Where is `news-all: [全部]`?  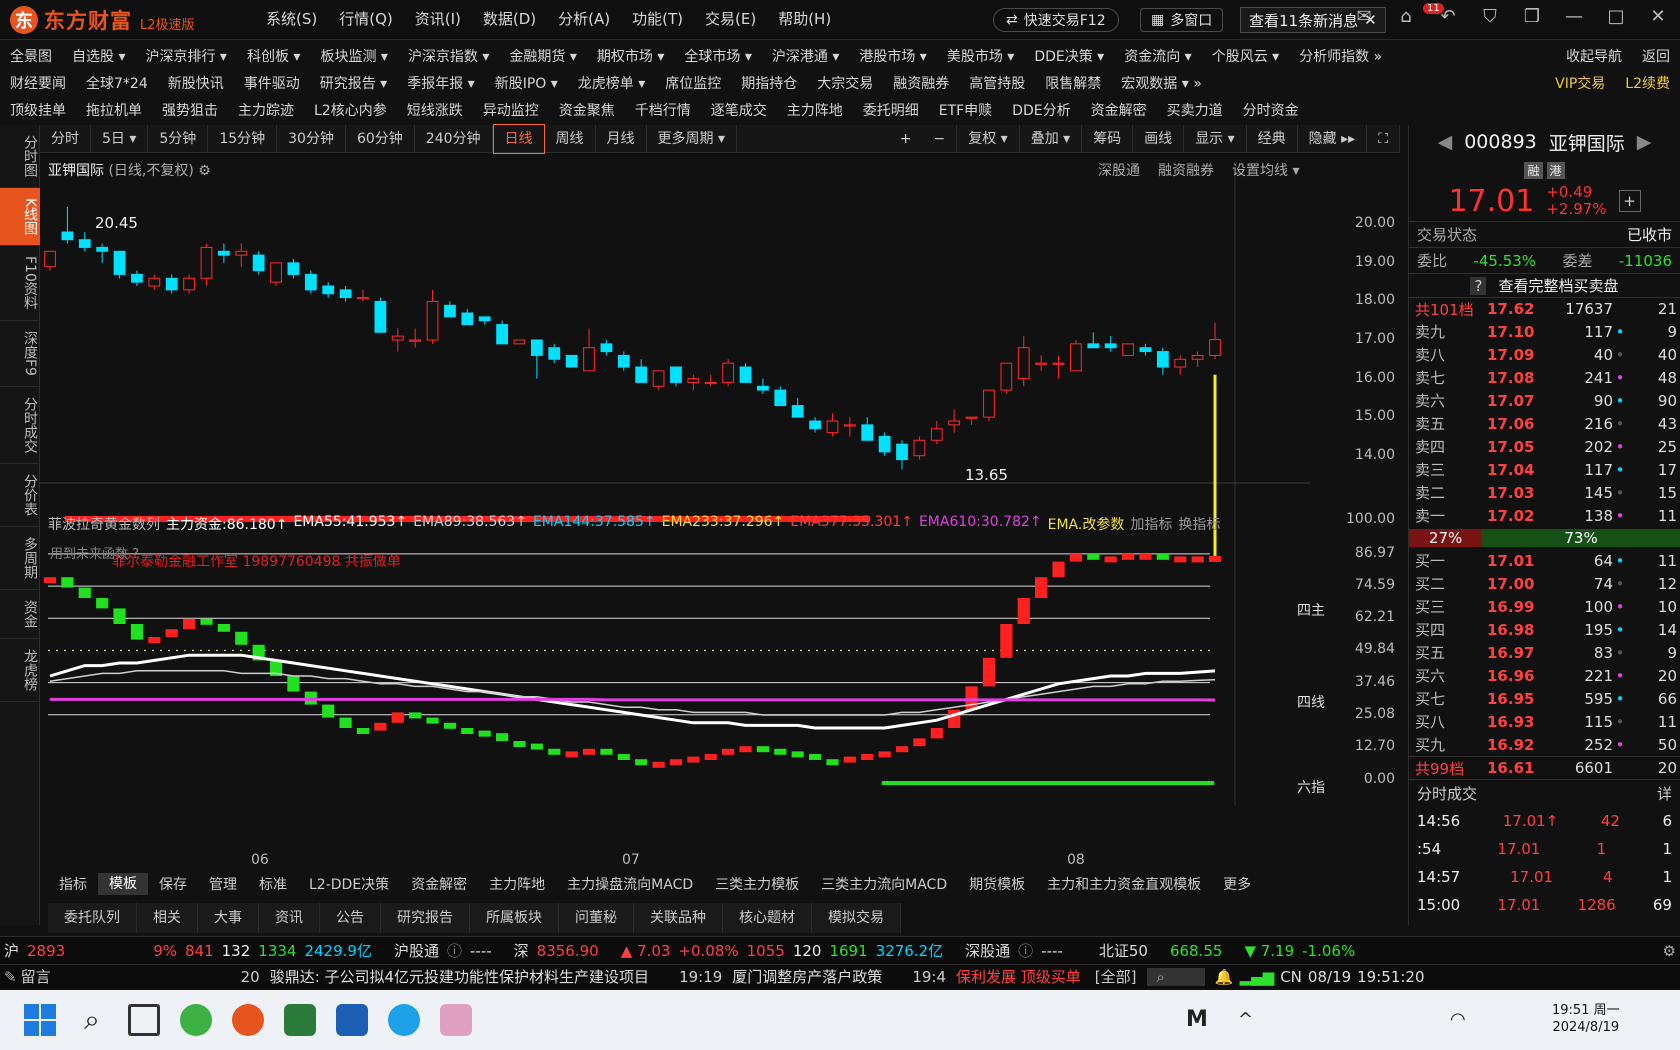
news-all: [全部] is located at coordinates (1116, 976).